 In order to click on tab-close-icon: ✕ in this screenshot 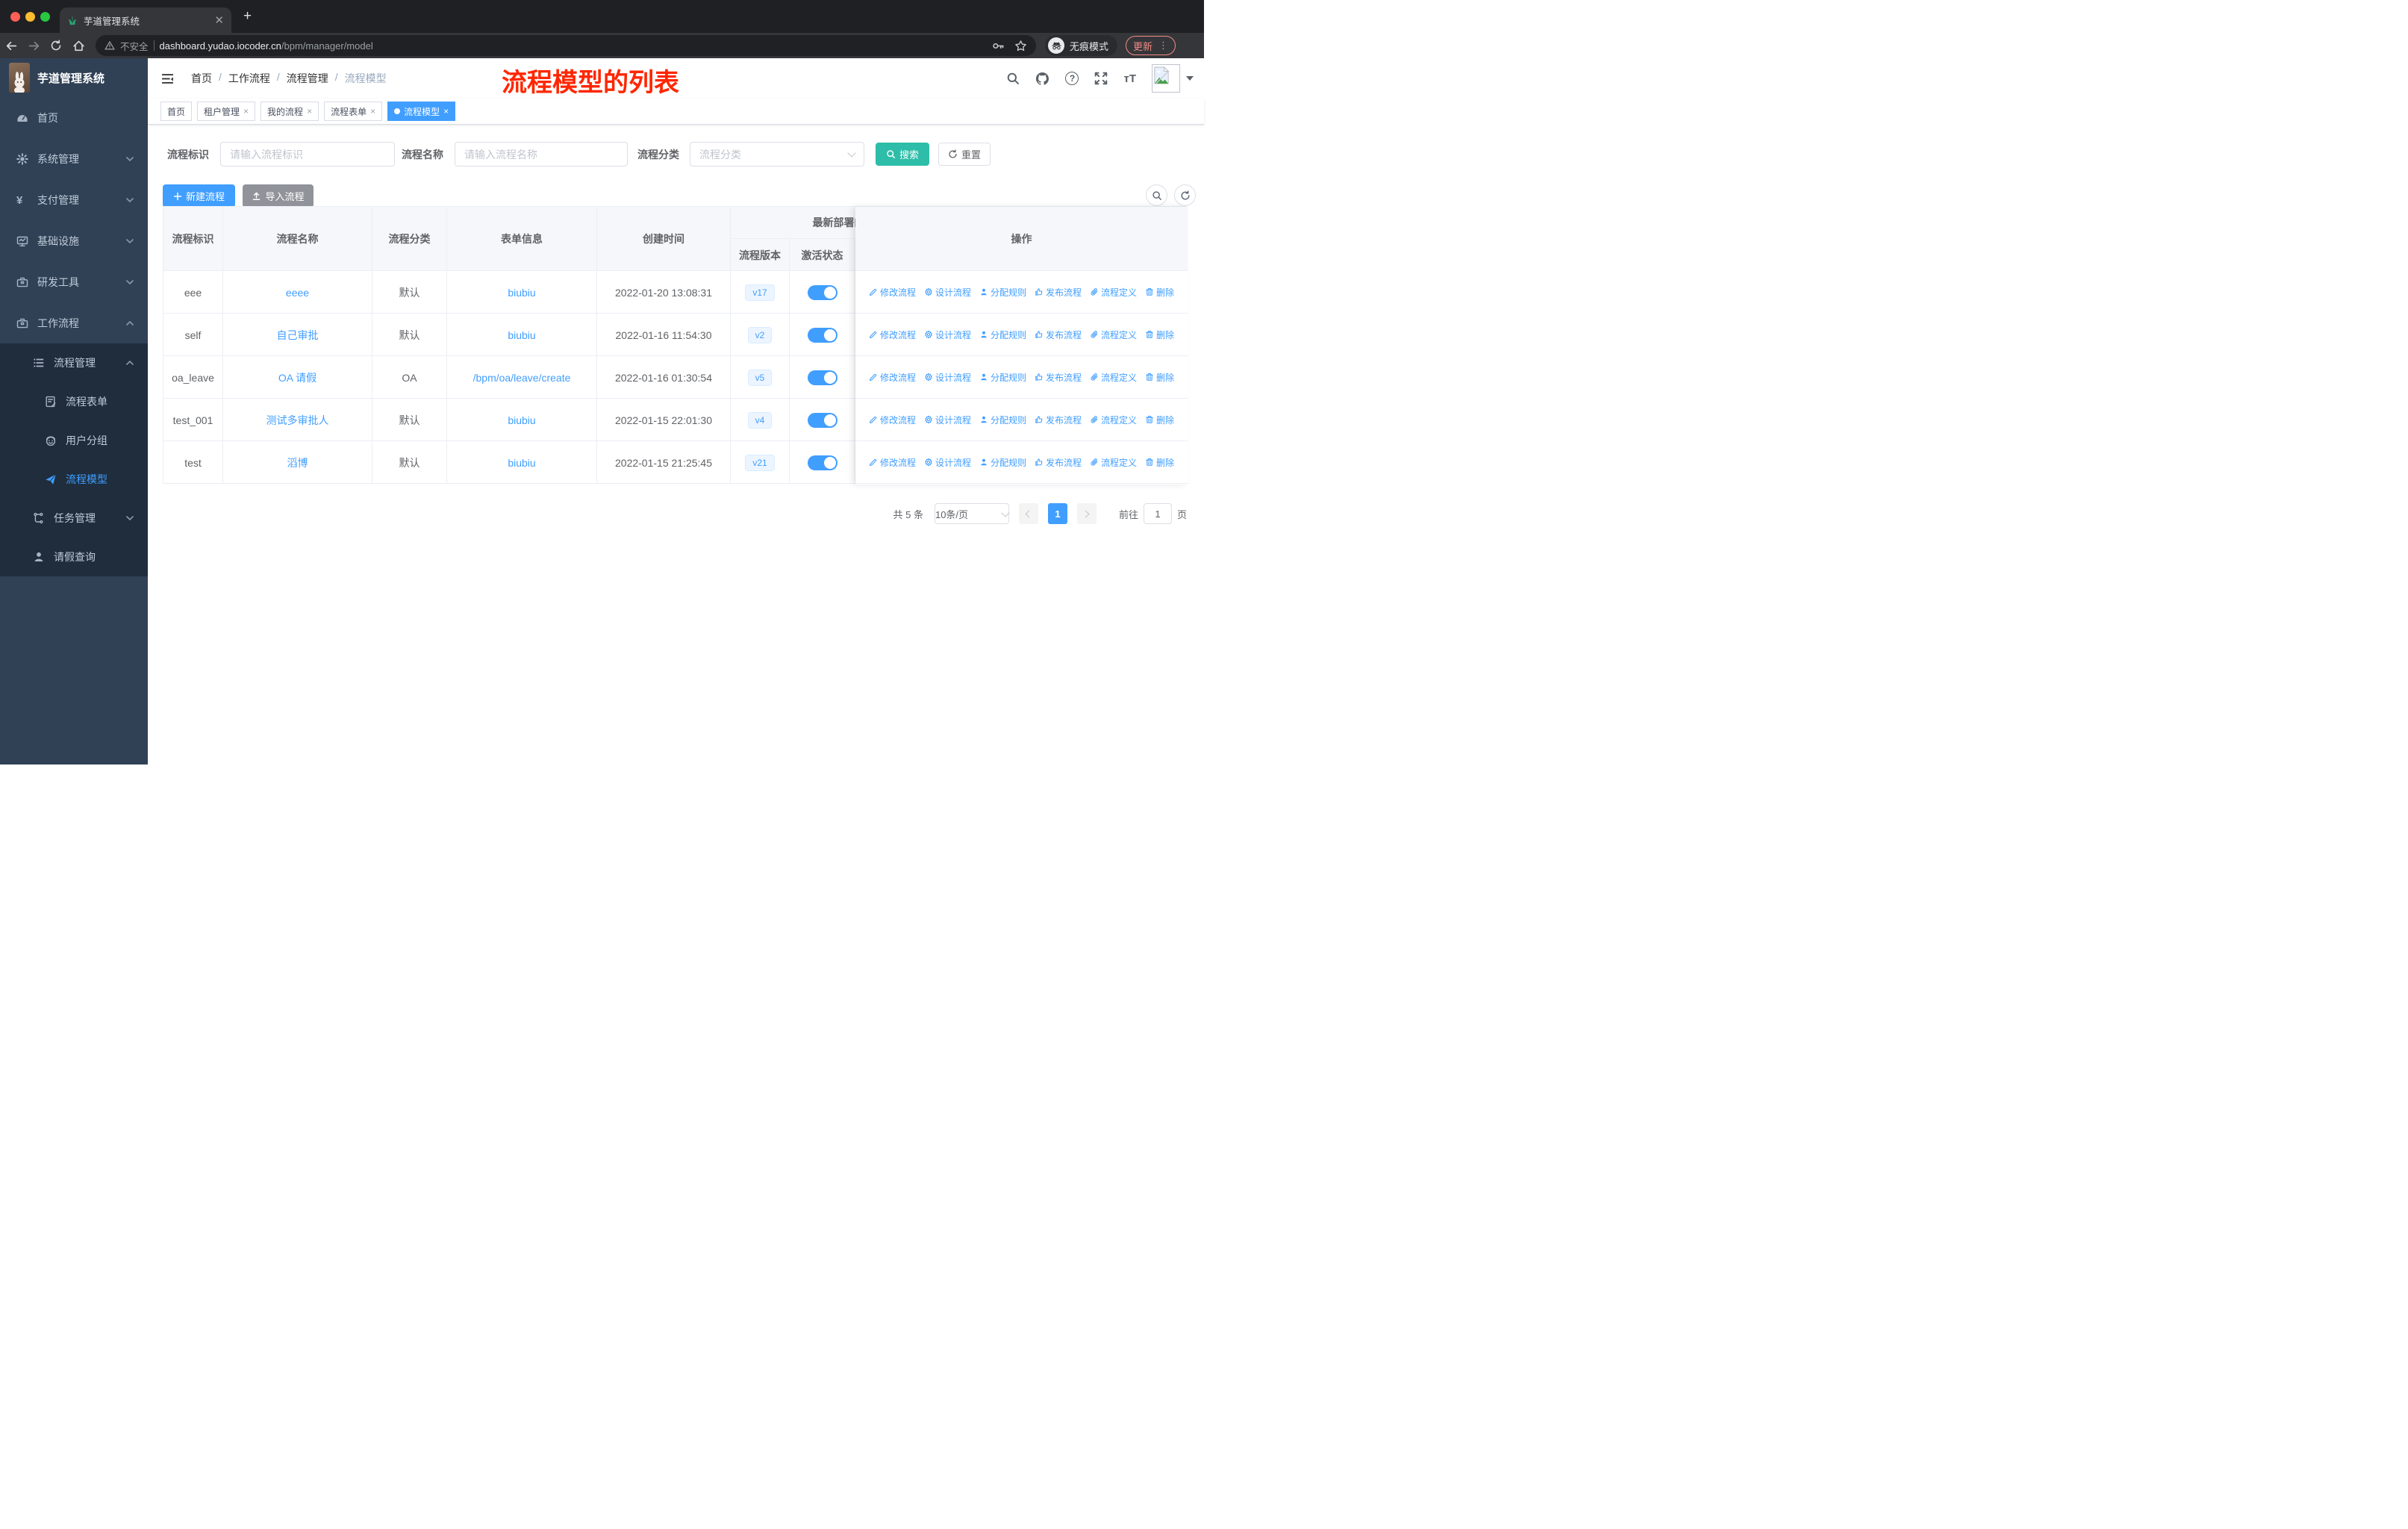, I will do `click(219, 20)`.